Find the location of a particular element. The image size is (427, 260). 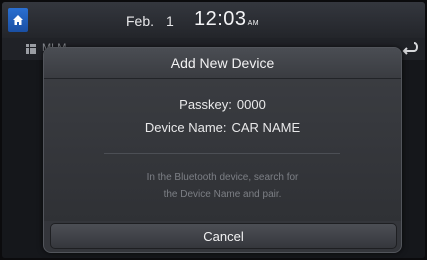

passkey-label: Passkey: is located at coordinates (205, 104).